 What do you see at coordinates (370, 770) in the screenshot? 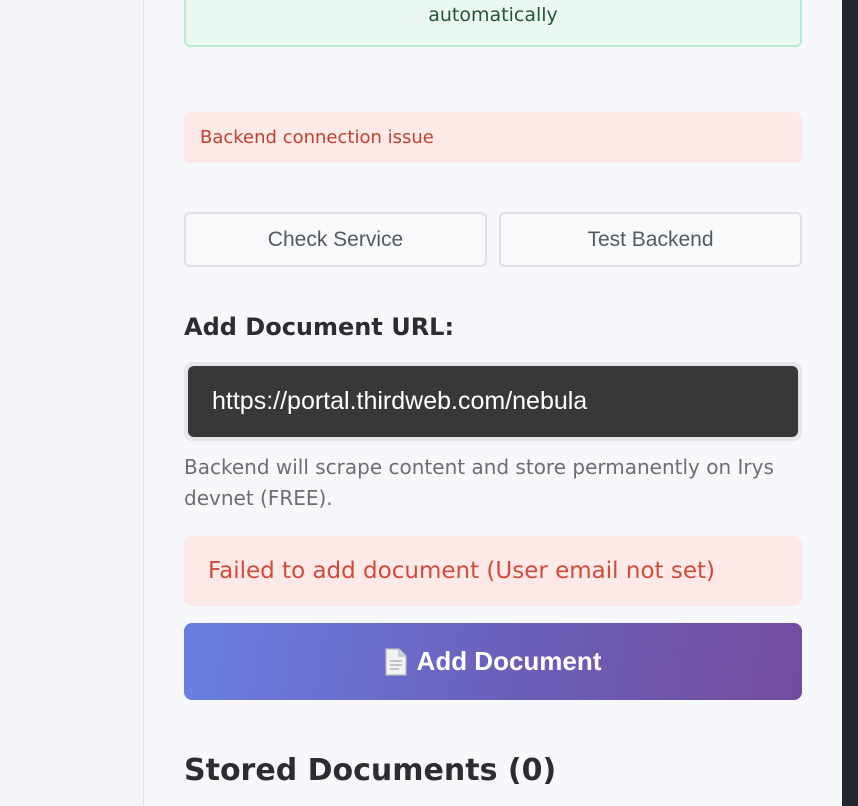
I see `stored-documents-heading: Stored Documents (0)` at bounding box center [370, 770].